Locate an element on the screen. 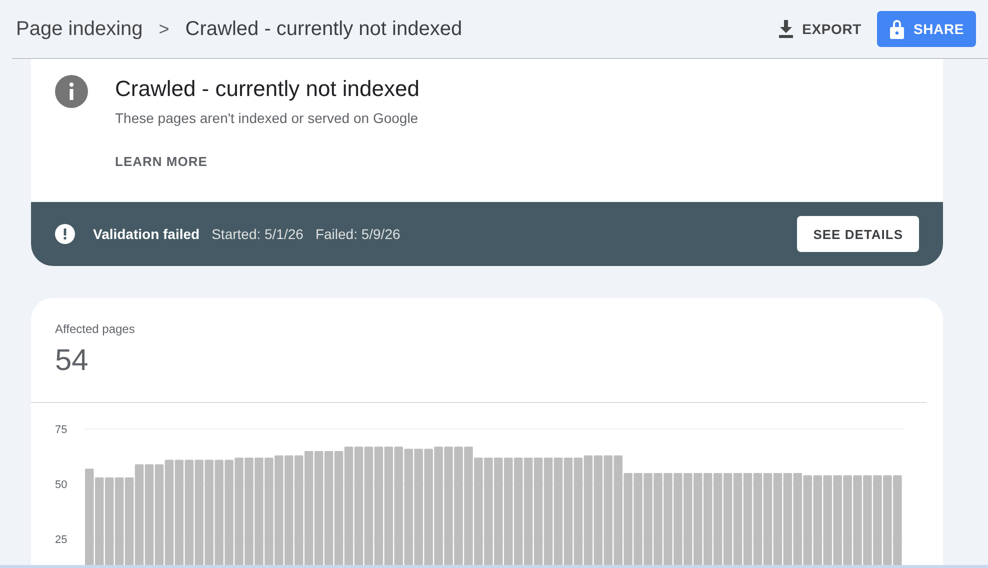  info-icon is located at coordinates (71, 91).